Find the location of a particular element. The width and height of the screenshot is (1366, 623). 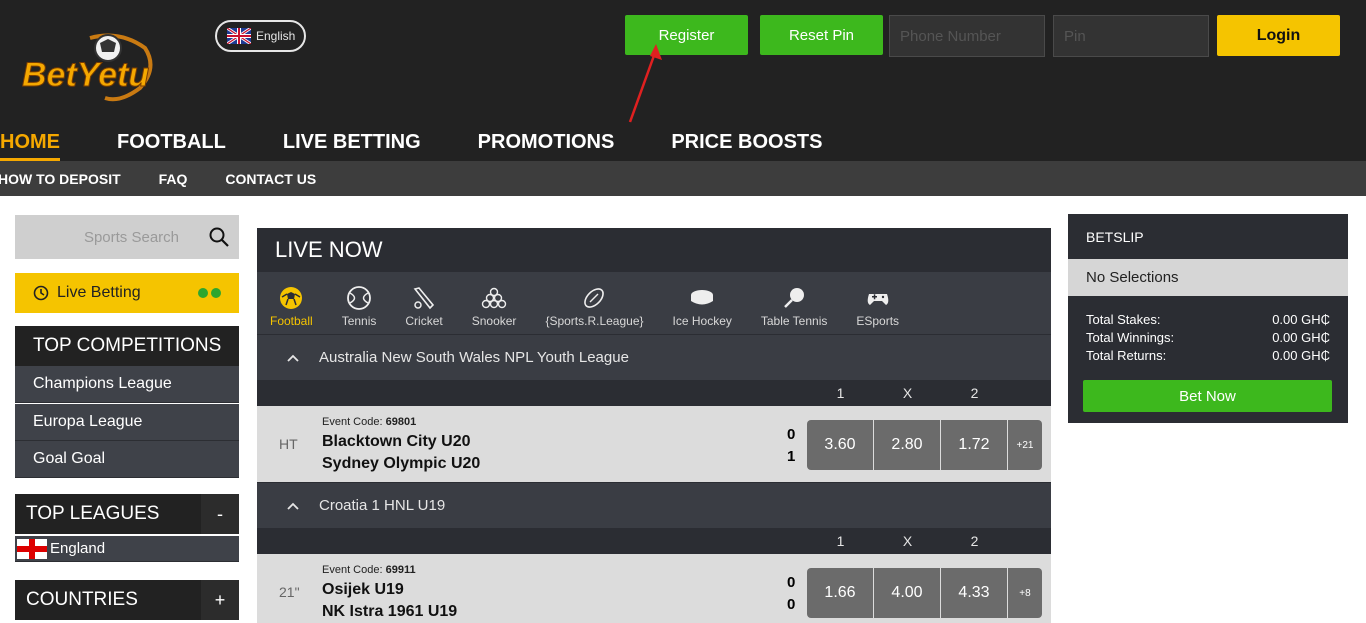

ping-pong-paddle-icon is located at coordinates (794, 298).